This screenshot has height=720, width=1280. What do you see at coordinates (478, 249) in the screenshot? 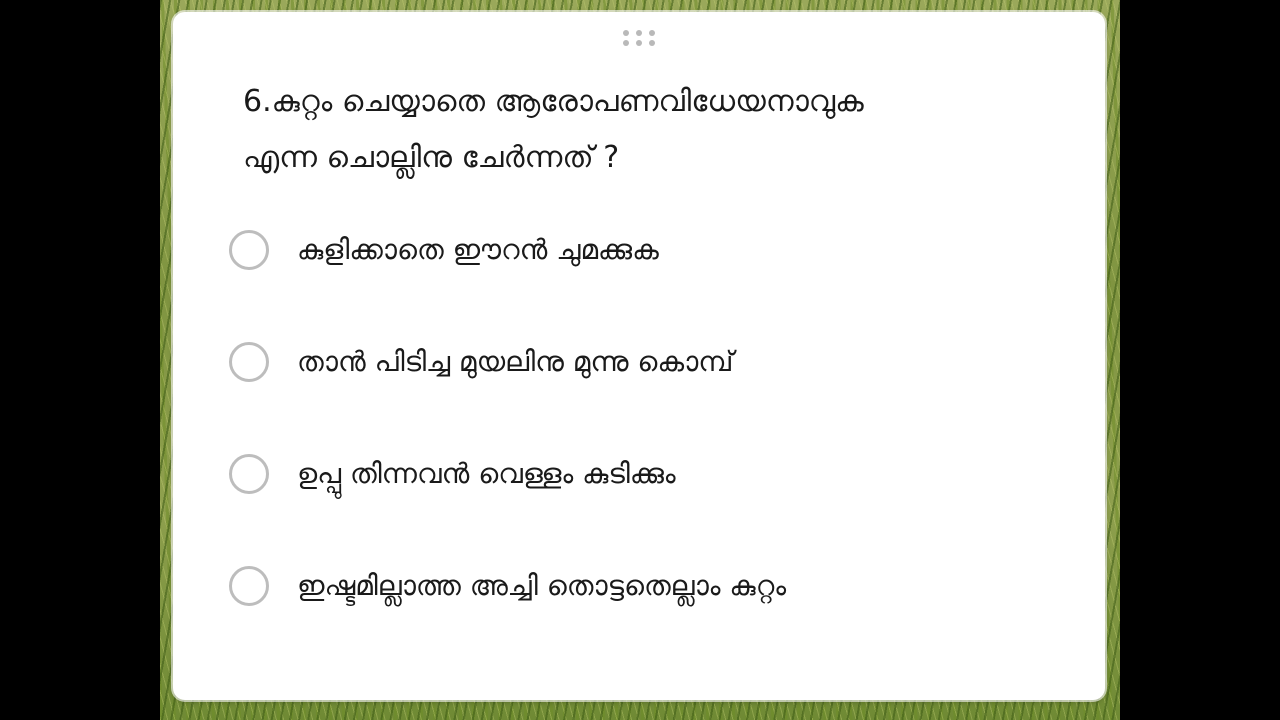
I see `answer-option-label: കുളിക്കാതെ ഈറൻ ചുമക്കുക` at bounding box center [478, 249].